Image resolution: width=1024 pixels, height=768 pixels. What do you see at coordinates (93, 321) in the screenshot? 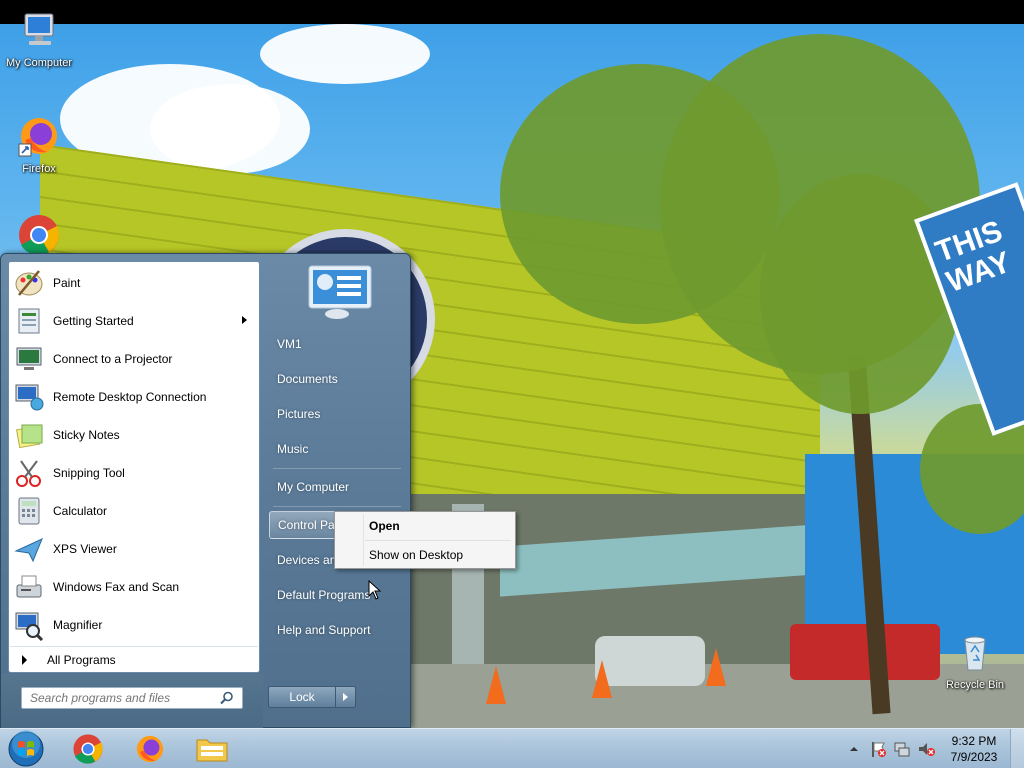
I see `program-label: Getting Started` at bounding box center [93, 321].